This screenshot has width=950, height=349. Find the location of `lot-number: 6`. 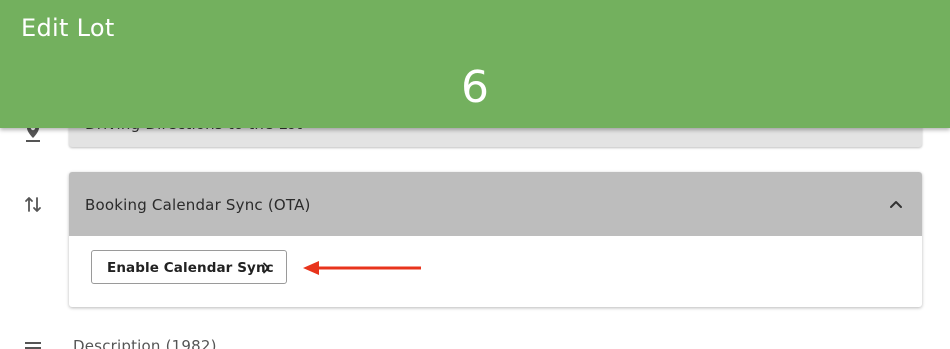

lot-number: 6 is located at coordinates (475, 87).